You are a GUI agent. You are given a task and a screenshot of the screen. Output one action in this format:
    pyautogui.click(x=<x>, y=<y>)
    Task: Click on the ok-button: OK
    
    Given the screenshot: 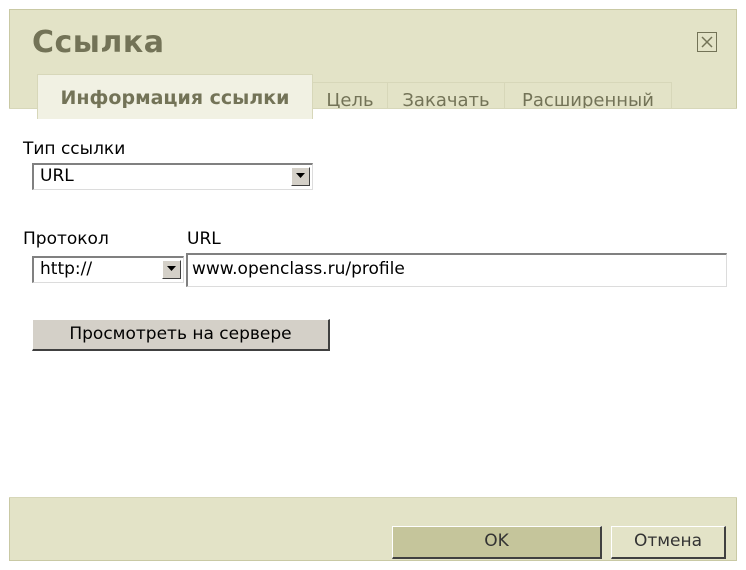 What is the action you would take?
    pyautogui.click(x=497, y=542)
    